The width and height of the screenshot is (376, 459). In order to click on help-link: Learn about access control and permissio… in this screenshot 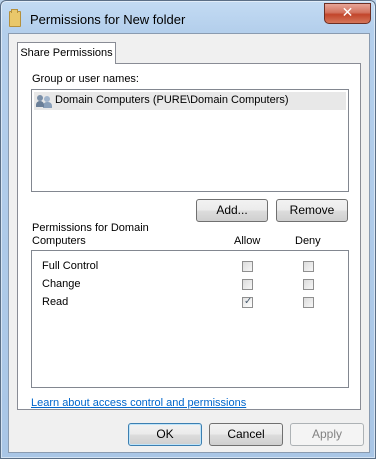, I will do `click(138, 403)`.